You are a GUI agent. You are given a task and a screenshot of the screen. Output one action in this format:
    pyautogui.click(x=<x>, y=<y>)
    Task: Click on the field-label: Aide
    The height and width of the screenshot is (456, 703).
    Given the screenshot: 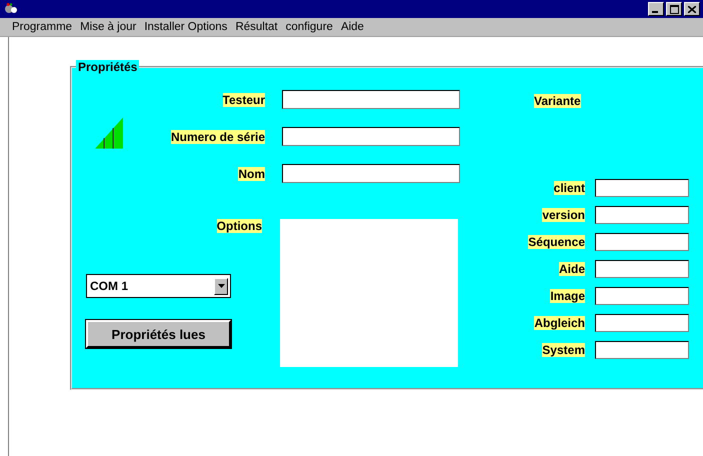 What is the action you would take?
    pyautogui.click(x=571, y=269)
    